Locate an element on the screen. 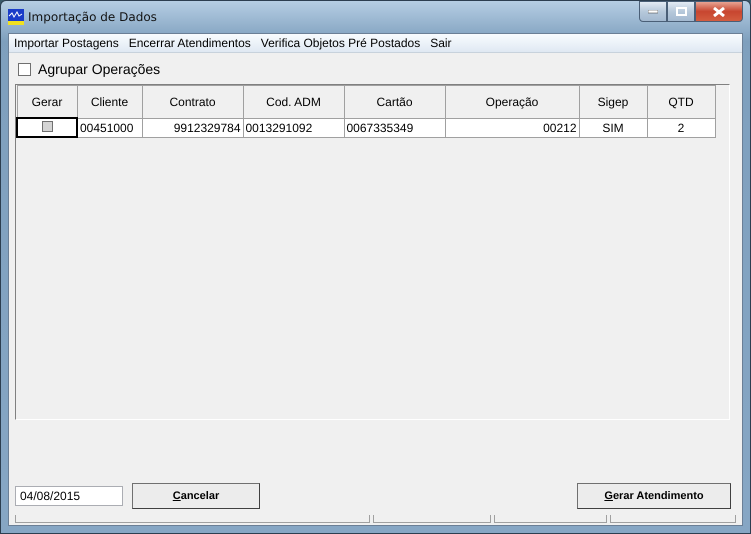 The width and height of the screenshot is (751, 534). minimize-icon is located at coordinates (653, 12).